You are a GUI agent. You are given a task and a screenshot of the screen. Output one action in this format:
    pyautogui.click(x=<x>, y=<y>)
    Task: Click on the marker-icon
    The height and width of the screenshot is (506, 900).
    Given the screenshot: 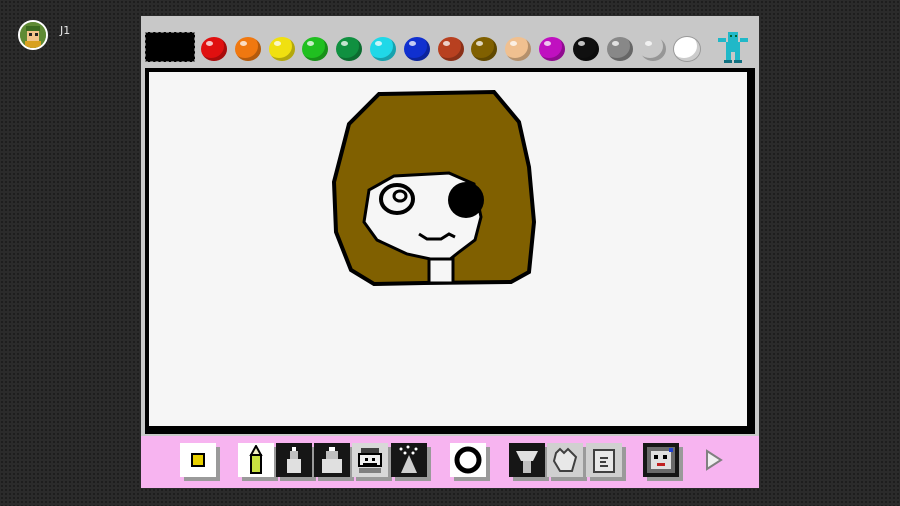 What is the action you would take?
    pyautogui.click(x=294, y=460)
    